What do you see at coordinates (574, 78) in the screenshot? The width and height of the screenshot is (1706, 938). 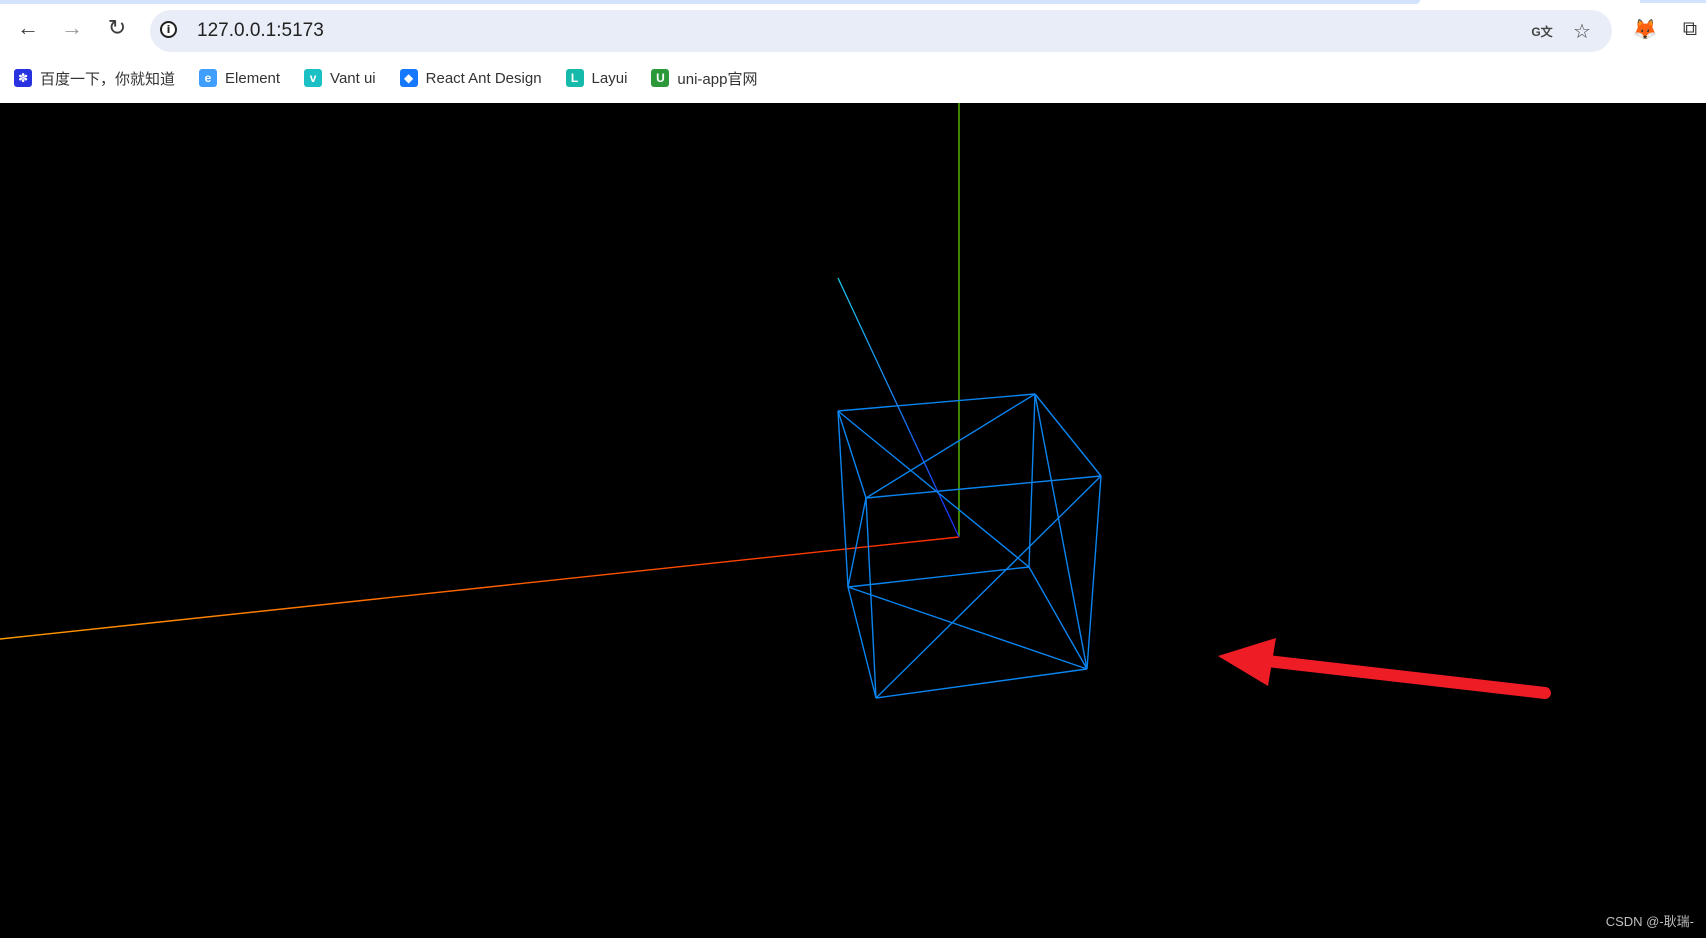 I see `layui-logo-icon: L` at bounding box center [574, 78].